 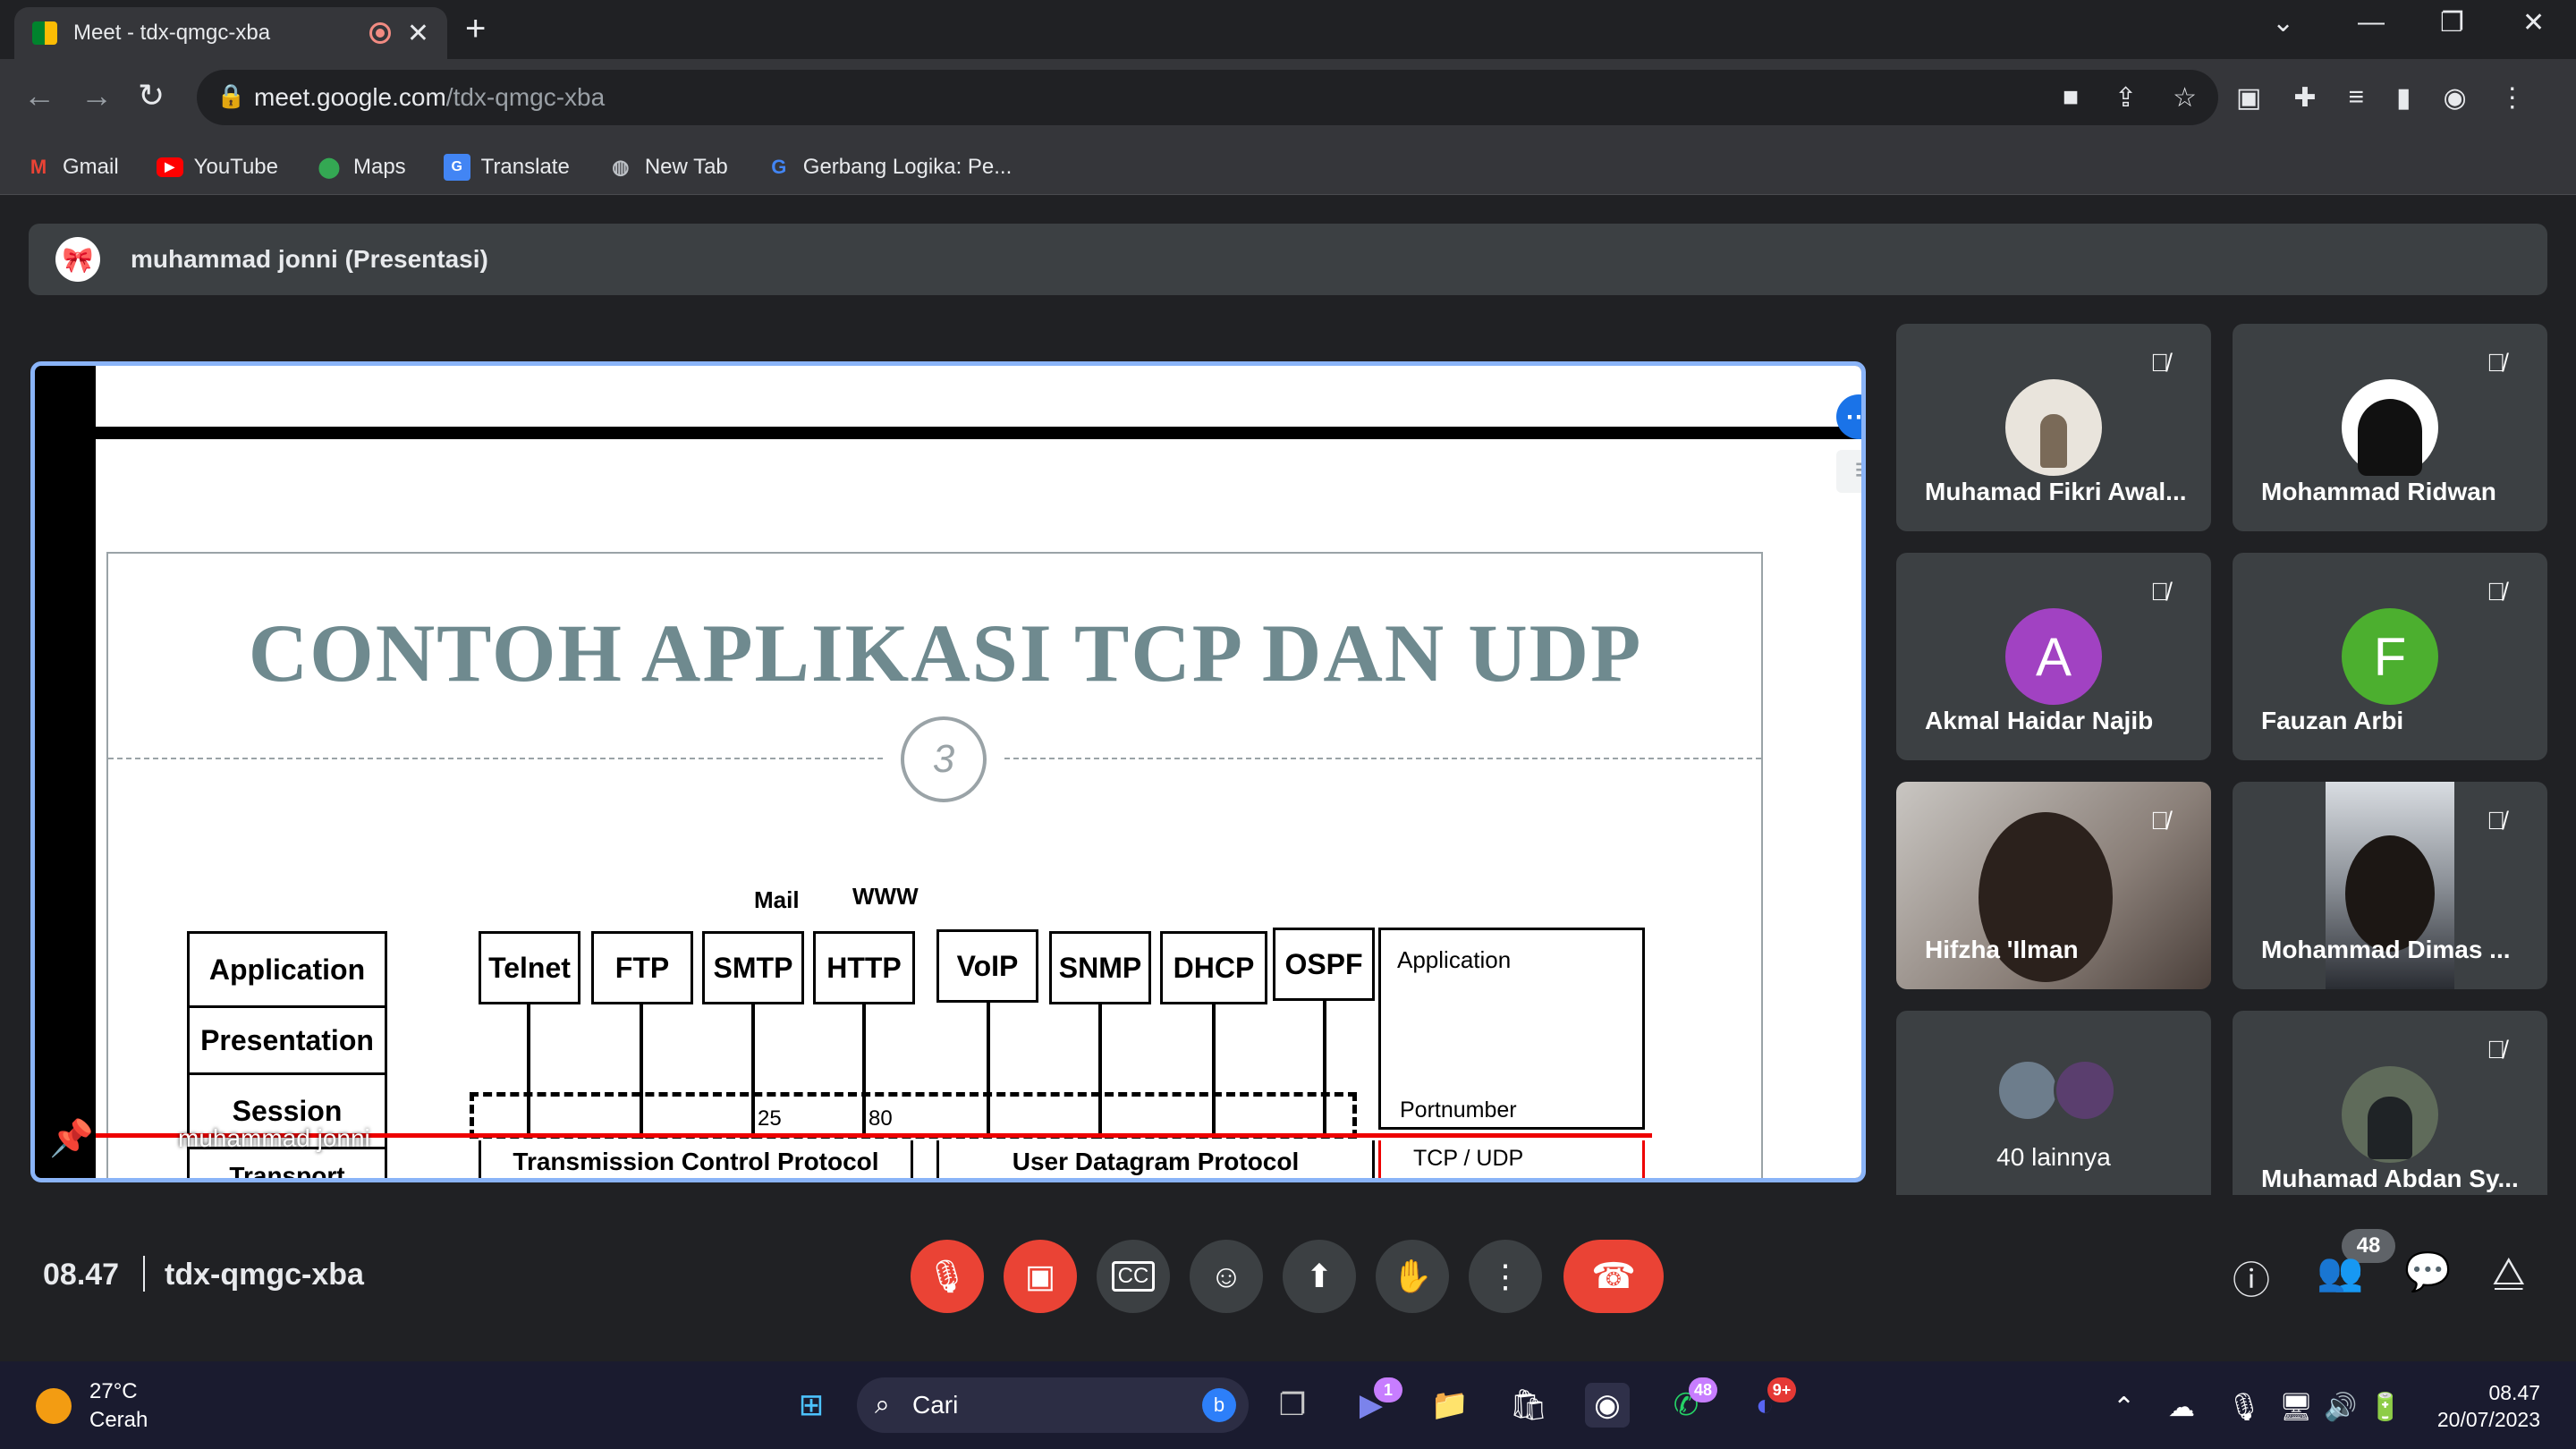 I want to click on participant-avatar: A, so click(x=2053, y=656).